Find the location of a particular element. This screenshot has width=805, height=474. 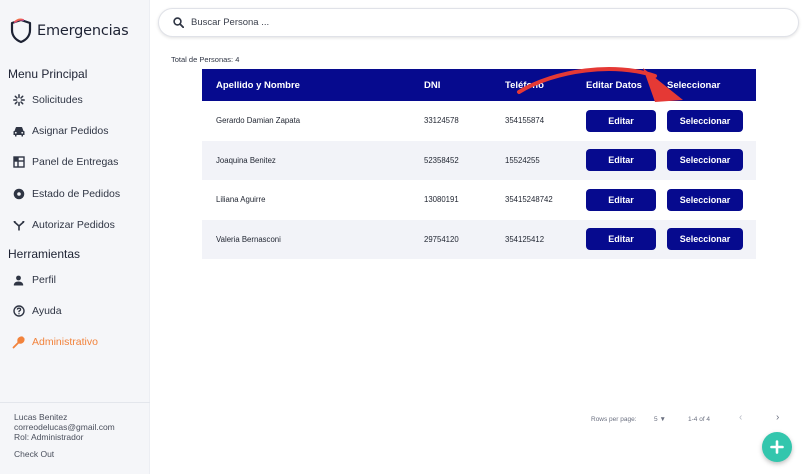

search-input is located at coordinates (471, 22).